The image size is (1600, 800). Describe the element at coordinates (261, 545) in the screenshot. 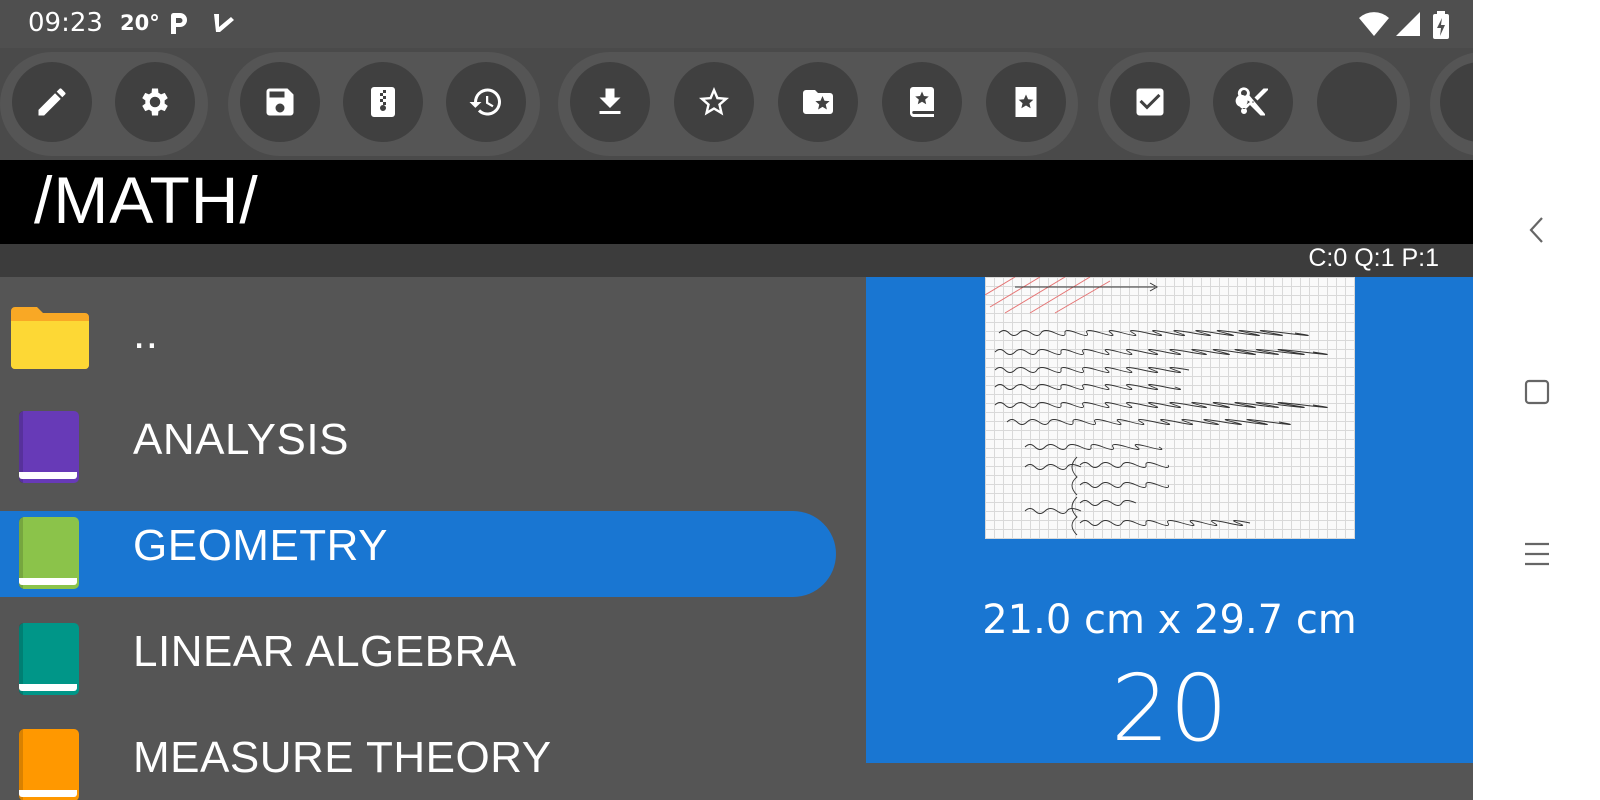

I see `list-item-label: GEOMETRY` at that location.